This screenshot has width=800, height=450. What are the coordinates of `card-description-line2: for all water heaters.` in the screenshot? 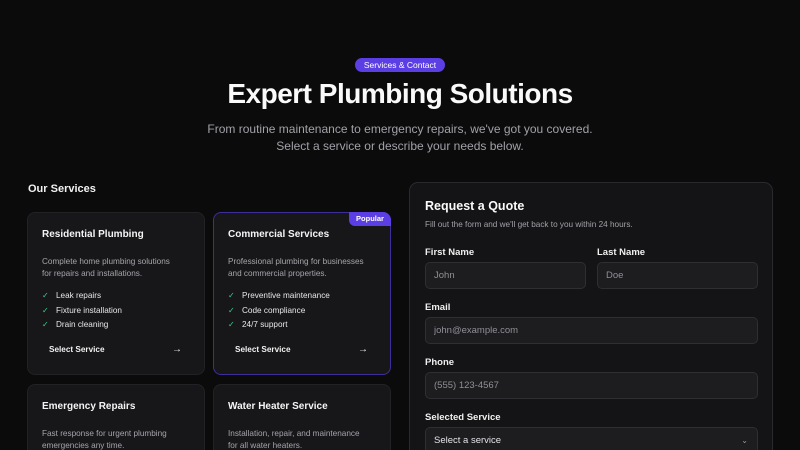 It's located at (265, 445).